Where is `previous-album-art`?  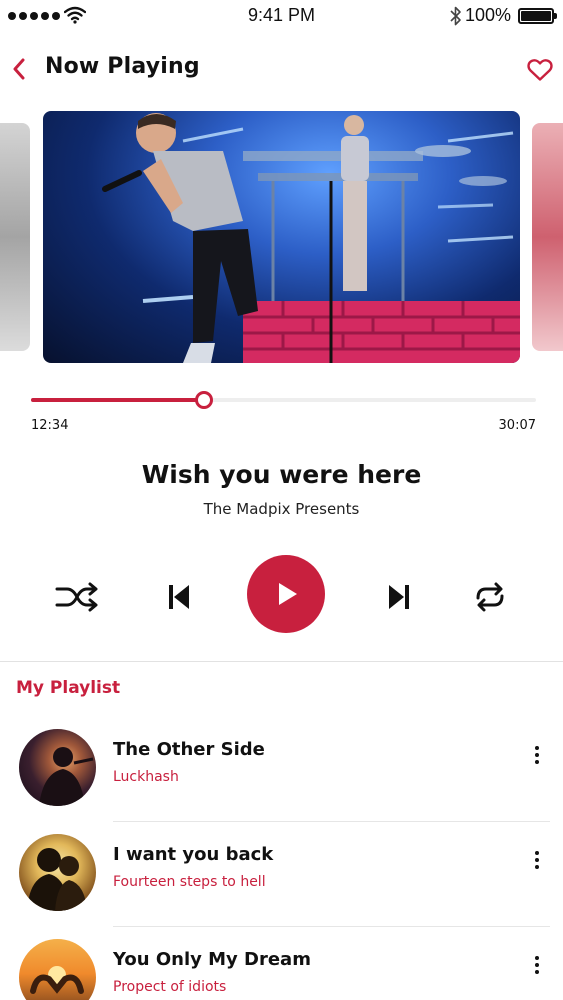 previous-album-art is located at coordinates (15, 237).